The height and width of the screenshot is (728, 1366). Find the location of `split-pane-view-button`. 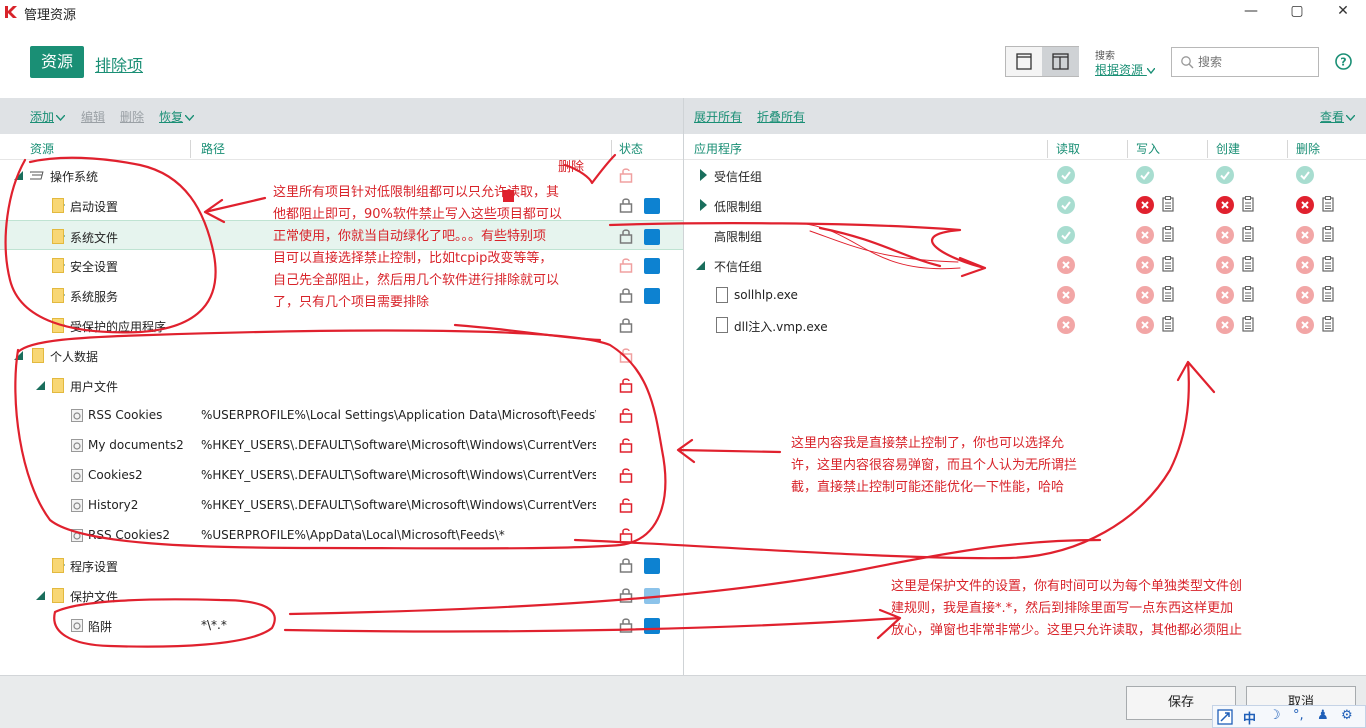

split-pane-view-button is located at coordinates (1060, 61).